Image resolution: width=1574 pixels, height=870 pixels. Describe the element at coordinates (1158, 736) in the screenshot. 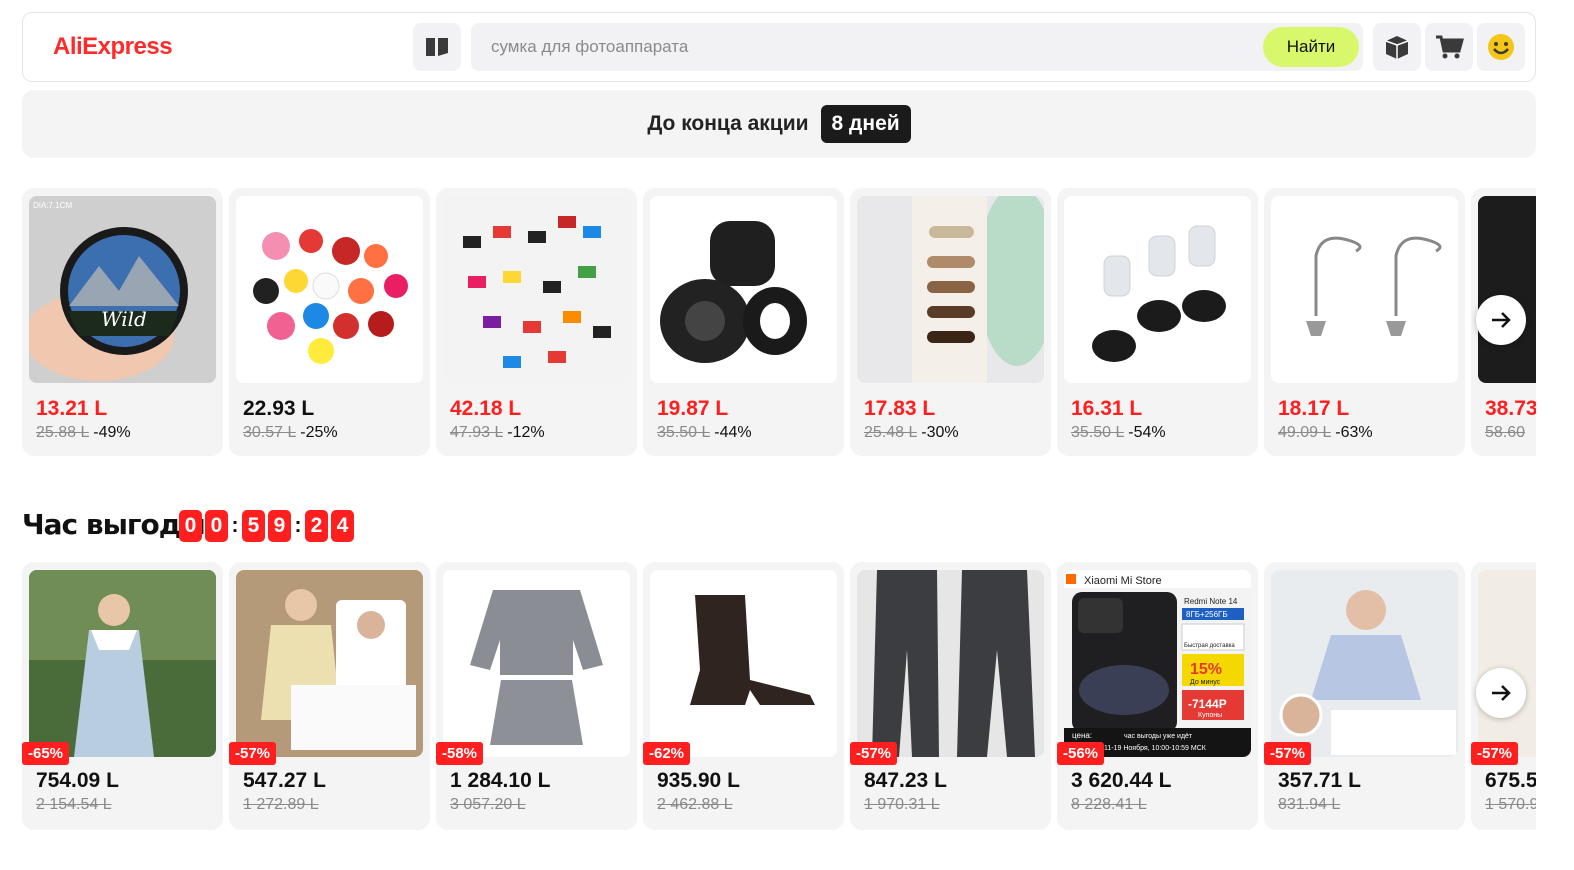

I see `promo-hour-active: час выгоды уже идёт` at that location.